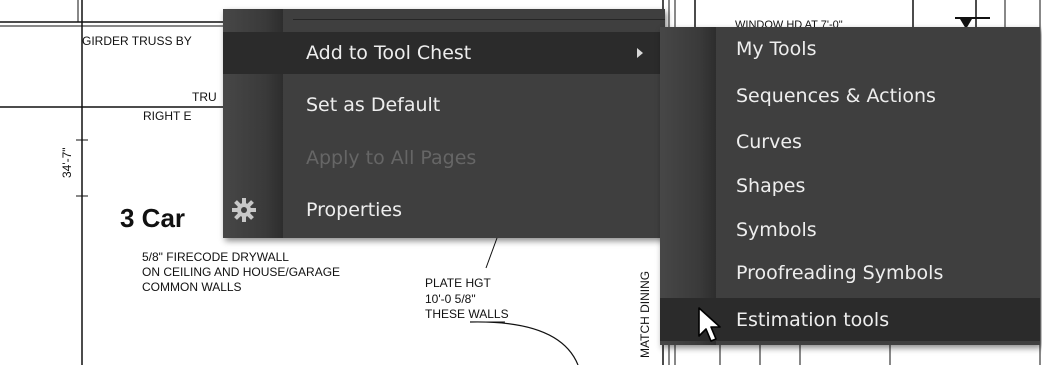 This screenshot has width=1042, height=365. I want to click on room-title: 3 Car, so click(153, 218).